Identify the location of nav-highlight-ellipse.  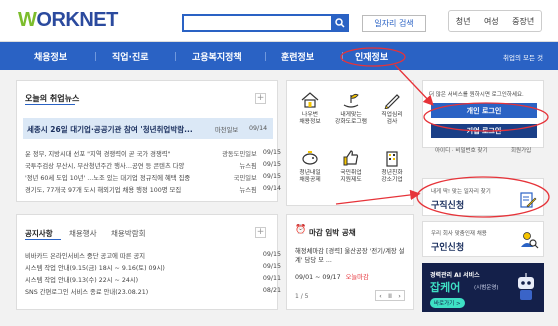
(373, 57).